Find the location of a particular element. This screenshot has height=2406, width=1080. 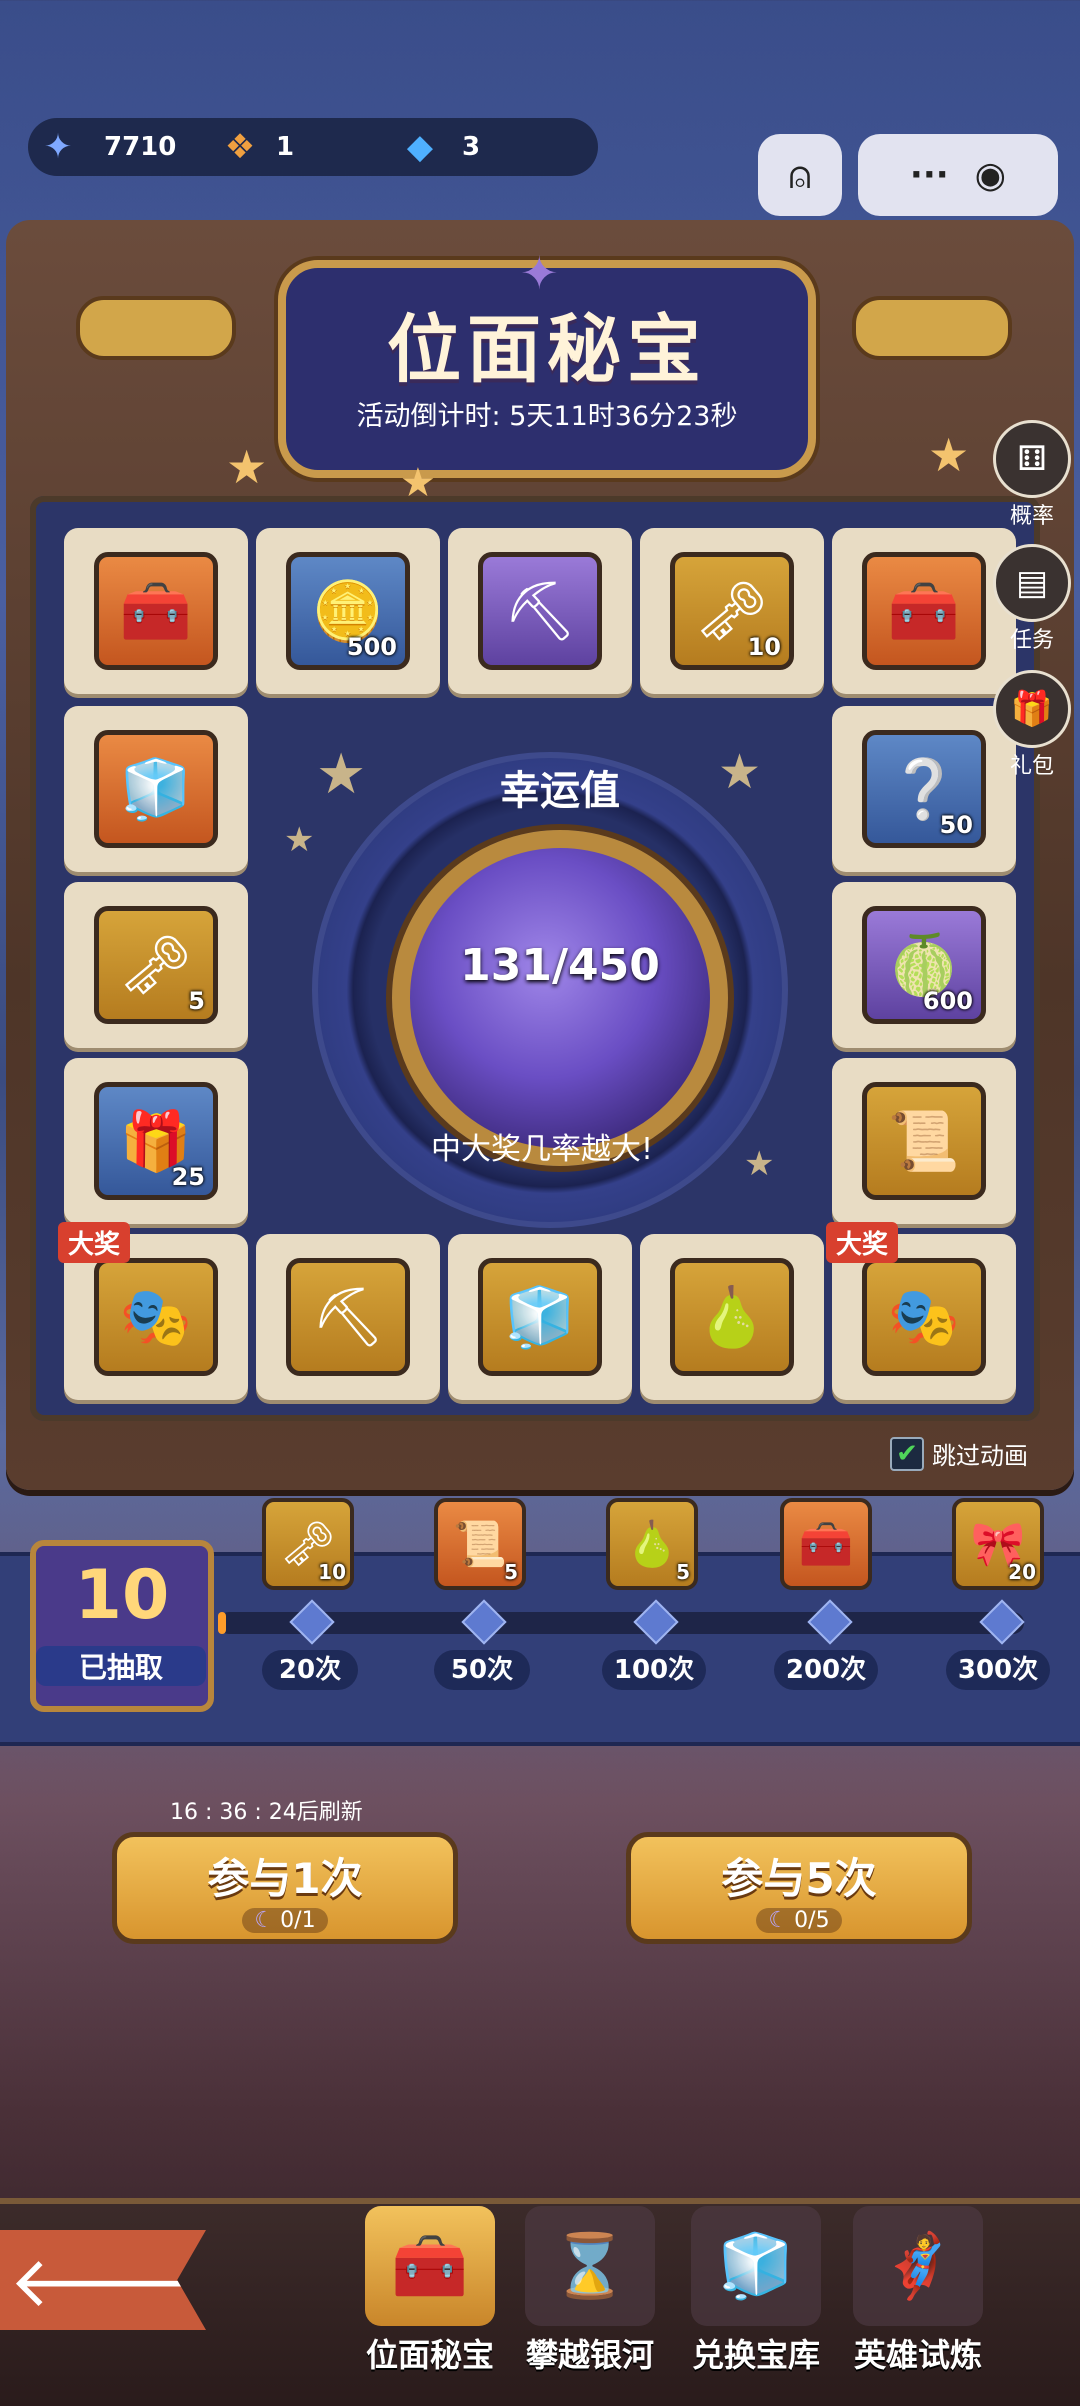

pickaxe-icon: ⛏ is located at coordinates (540, 611).